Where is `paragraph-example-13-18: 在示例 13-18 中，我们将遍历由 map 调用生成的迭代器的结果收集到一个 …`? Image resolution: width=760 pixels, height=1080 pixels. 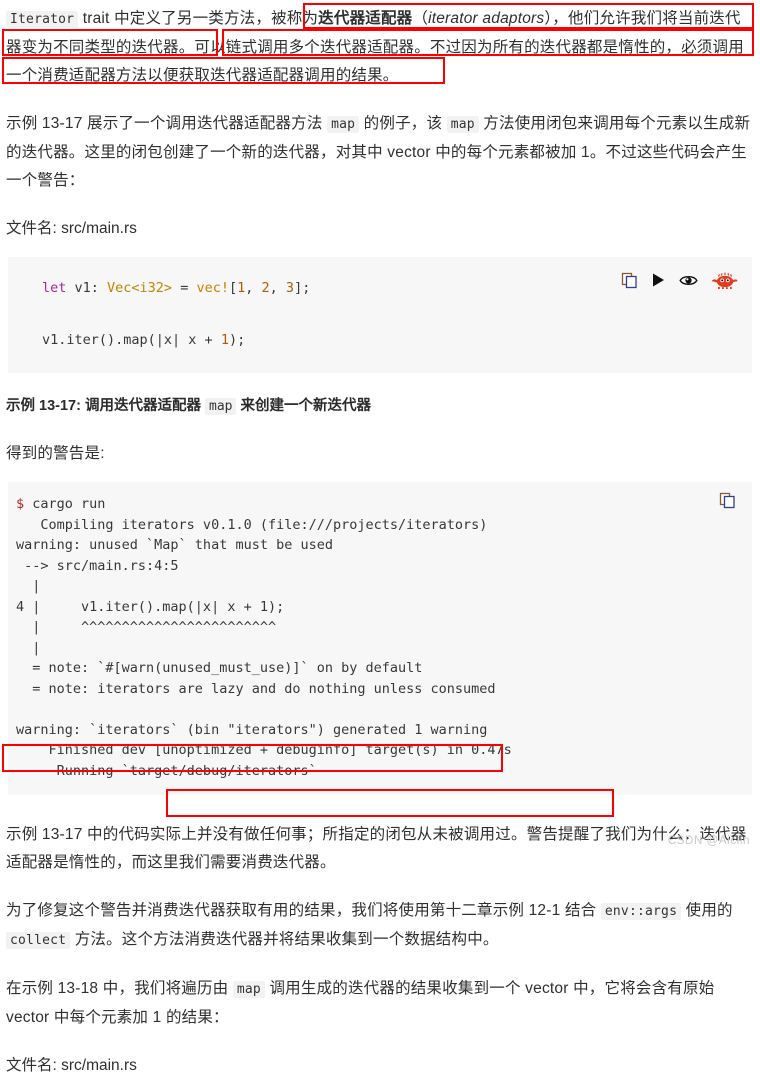 paragraph-example-13-18: 在示例 13-18 中，我们将遍历由 map 调用生成的迭代器的结果收集到一个 … is located at coordinates (380, 1003).